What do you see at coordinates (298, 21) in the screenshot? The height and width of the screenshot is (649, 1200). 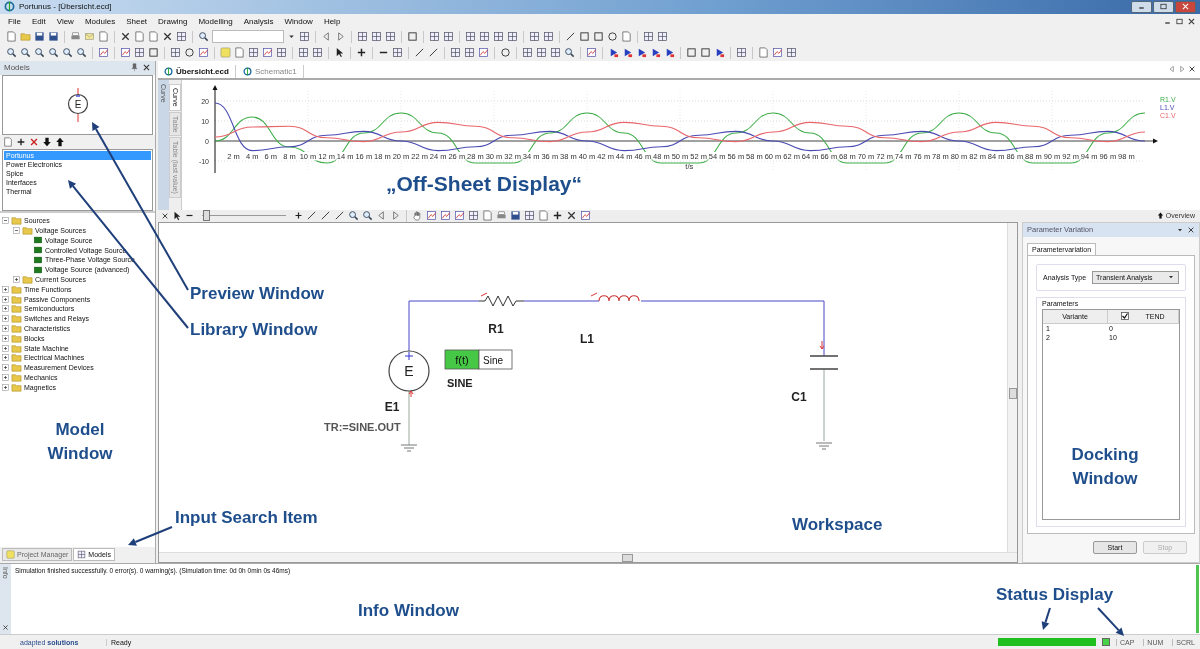 I see `menu-item: Window` at bounding box center [298, 21].